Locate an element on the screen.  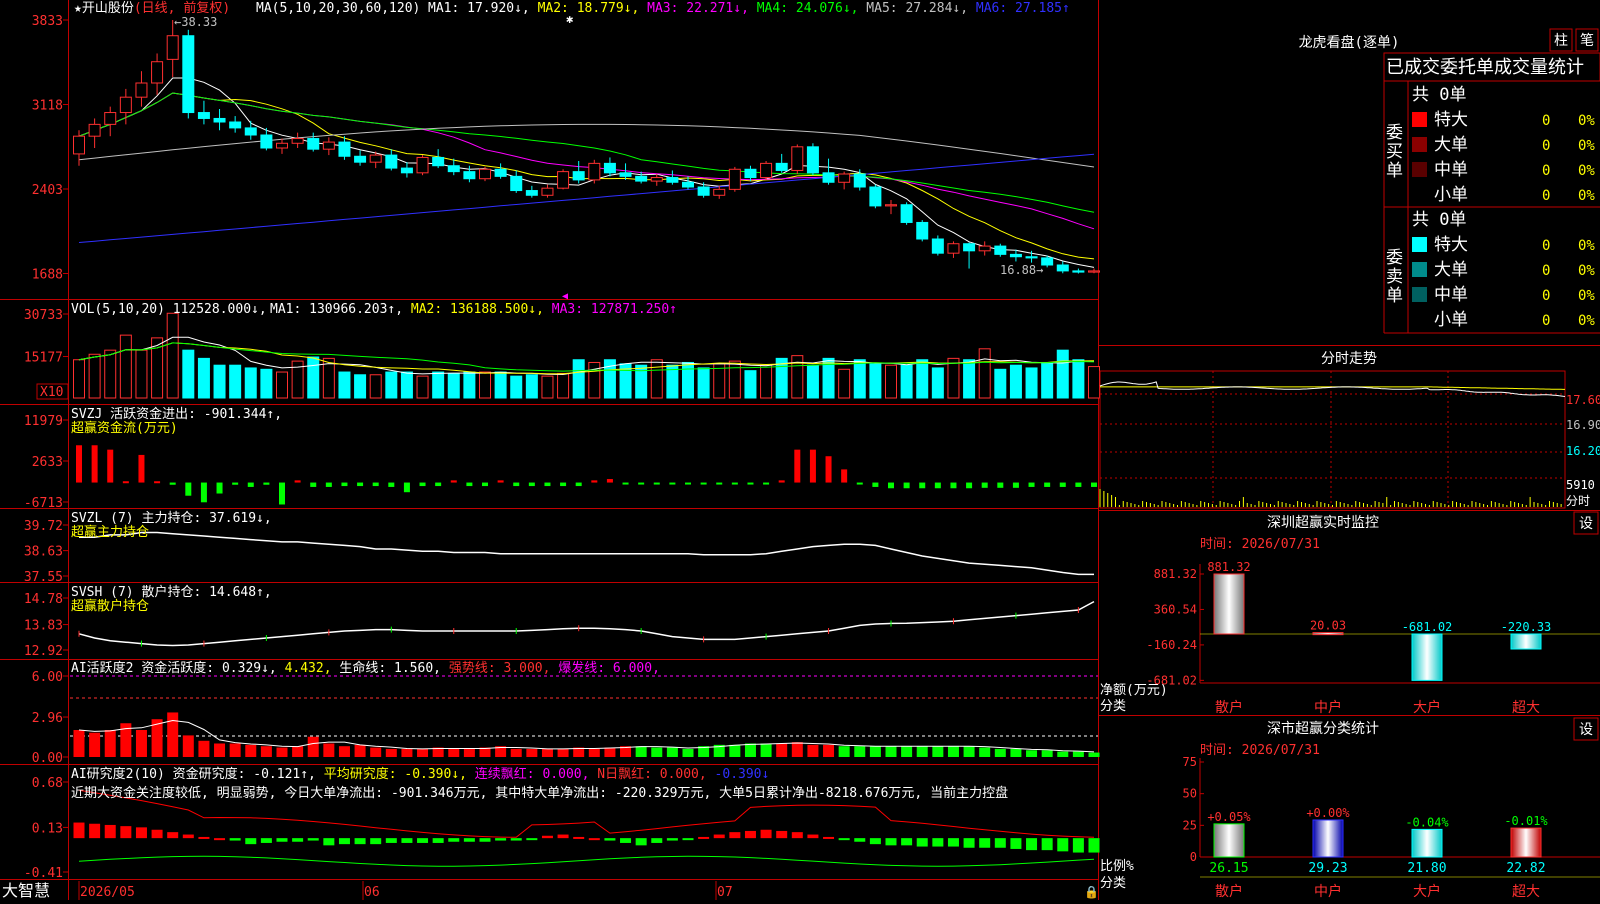
legend-part: MA3: 22.271↓, is located at coordinates (694, 8).